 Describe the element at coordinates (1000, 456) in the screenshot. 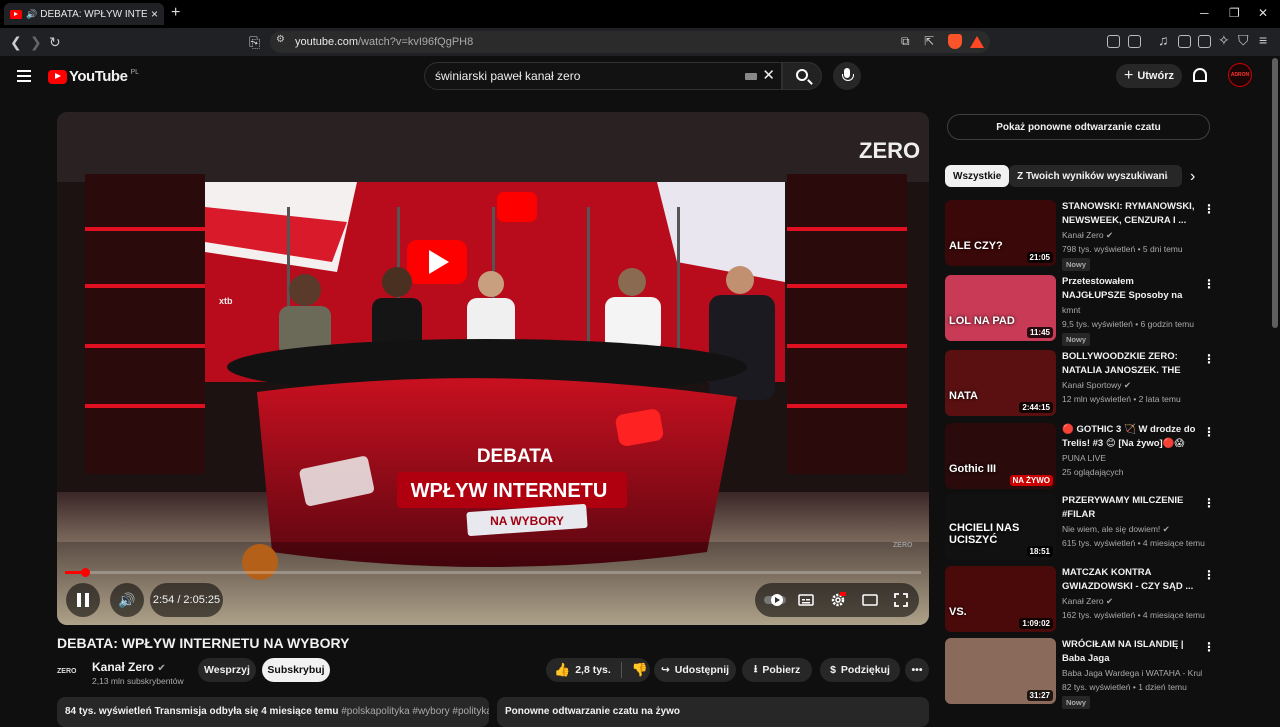

I see `recommendation-thumbnail: Gothic III NA ŻYWO` at that location.